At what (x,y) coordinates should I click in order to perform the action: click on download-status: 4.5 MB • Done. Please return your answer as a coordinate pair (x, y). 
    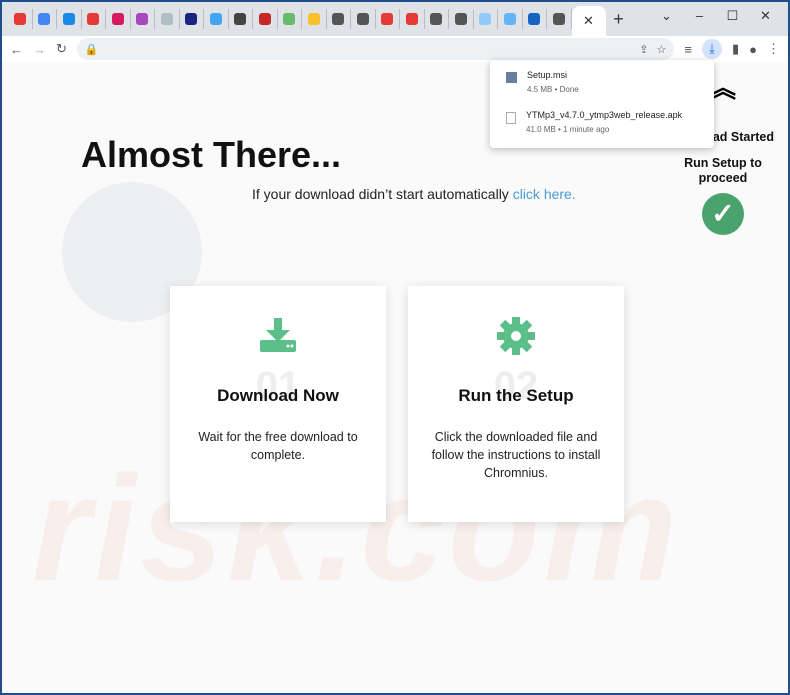
    Looking at the image, I should click on (553, 89).